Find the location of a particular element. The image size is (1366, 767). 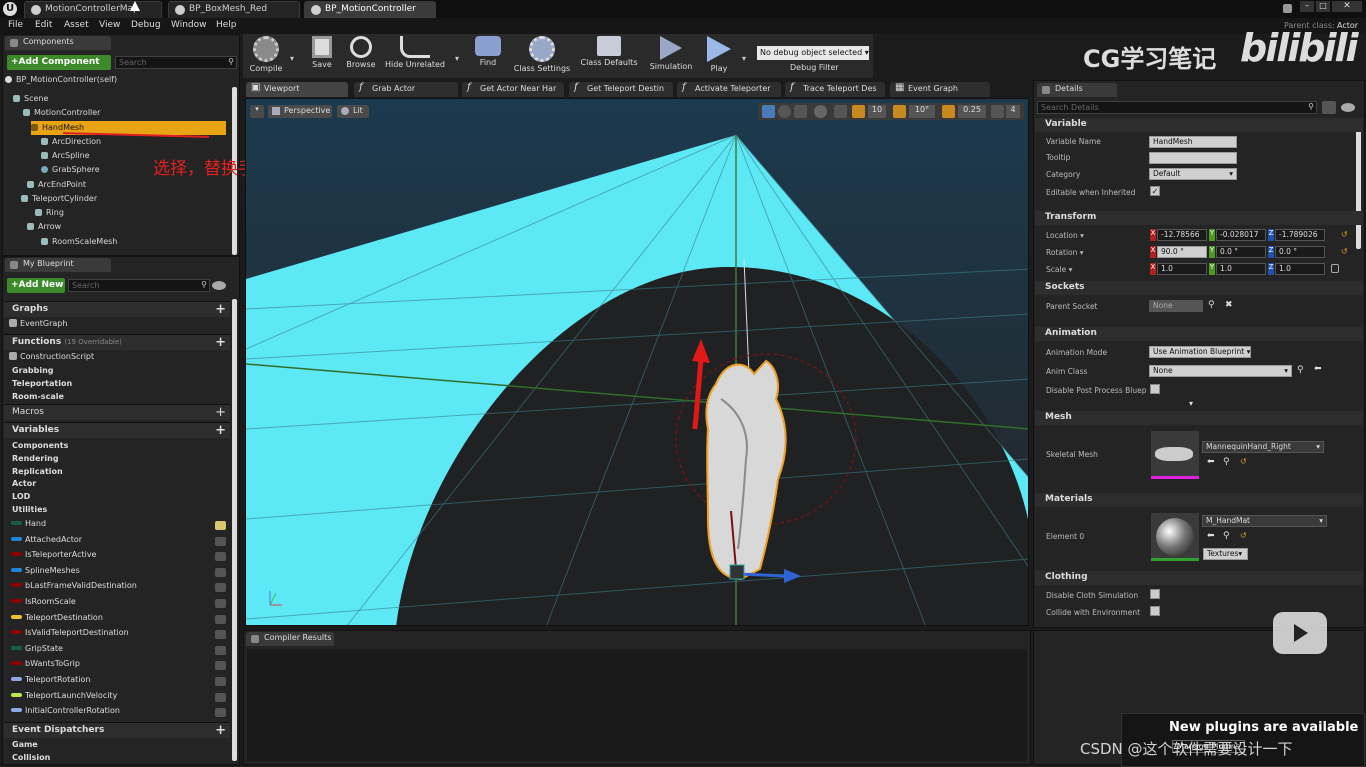

menu-file: File is located at coordinates (15, 25).